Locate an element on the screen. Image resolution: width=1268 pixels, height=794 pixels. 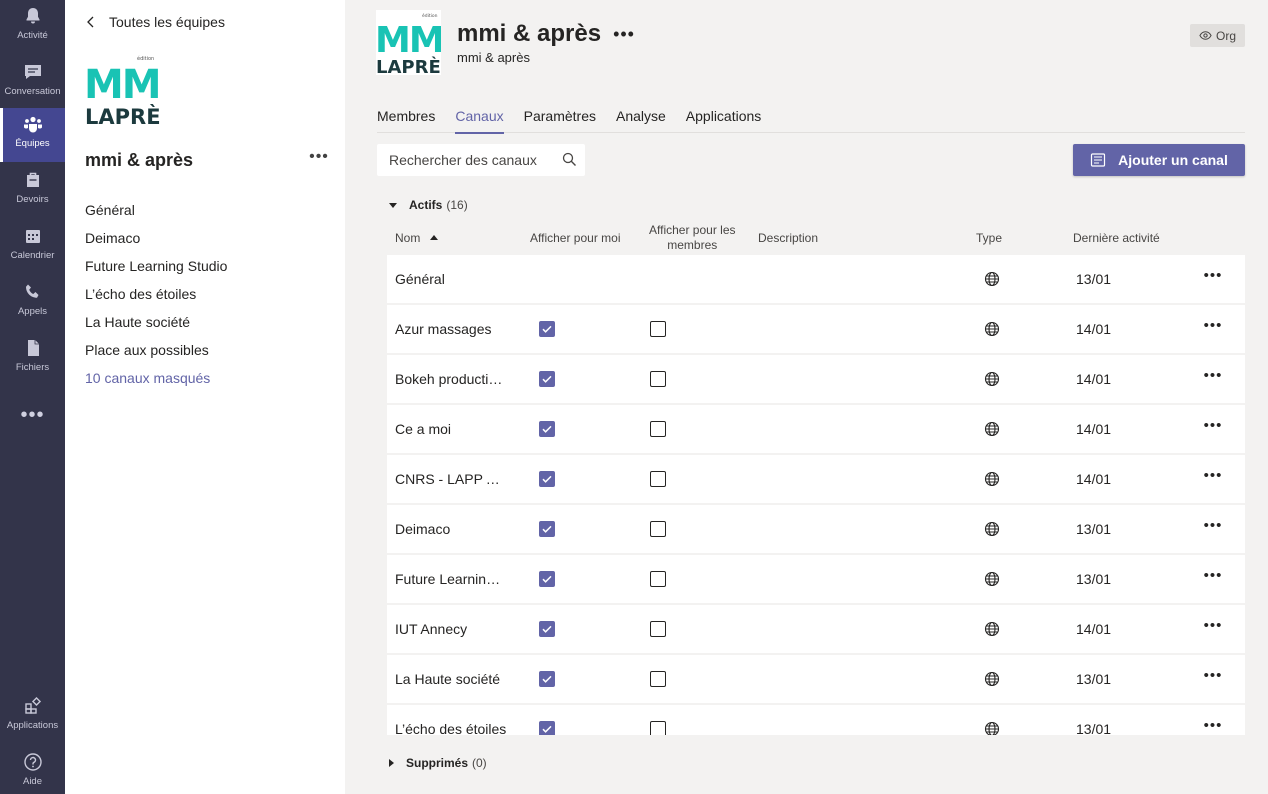
org-visibility-badge: Org is located at coordinates (1217, 35).